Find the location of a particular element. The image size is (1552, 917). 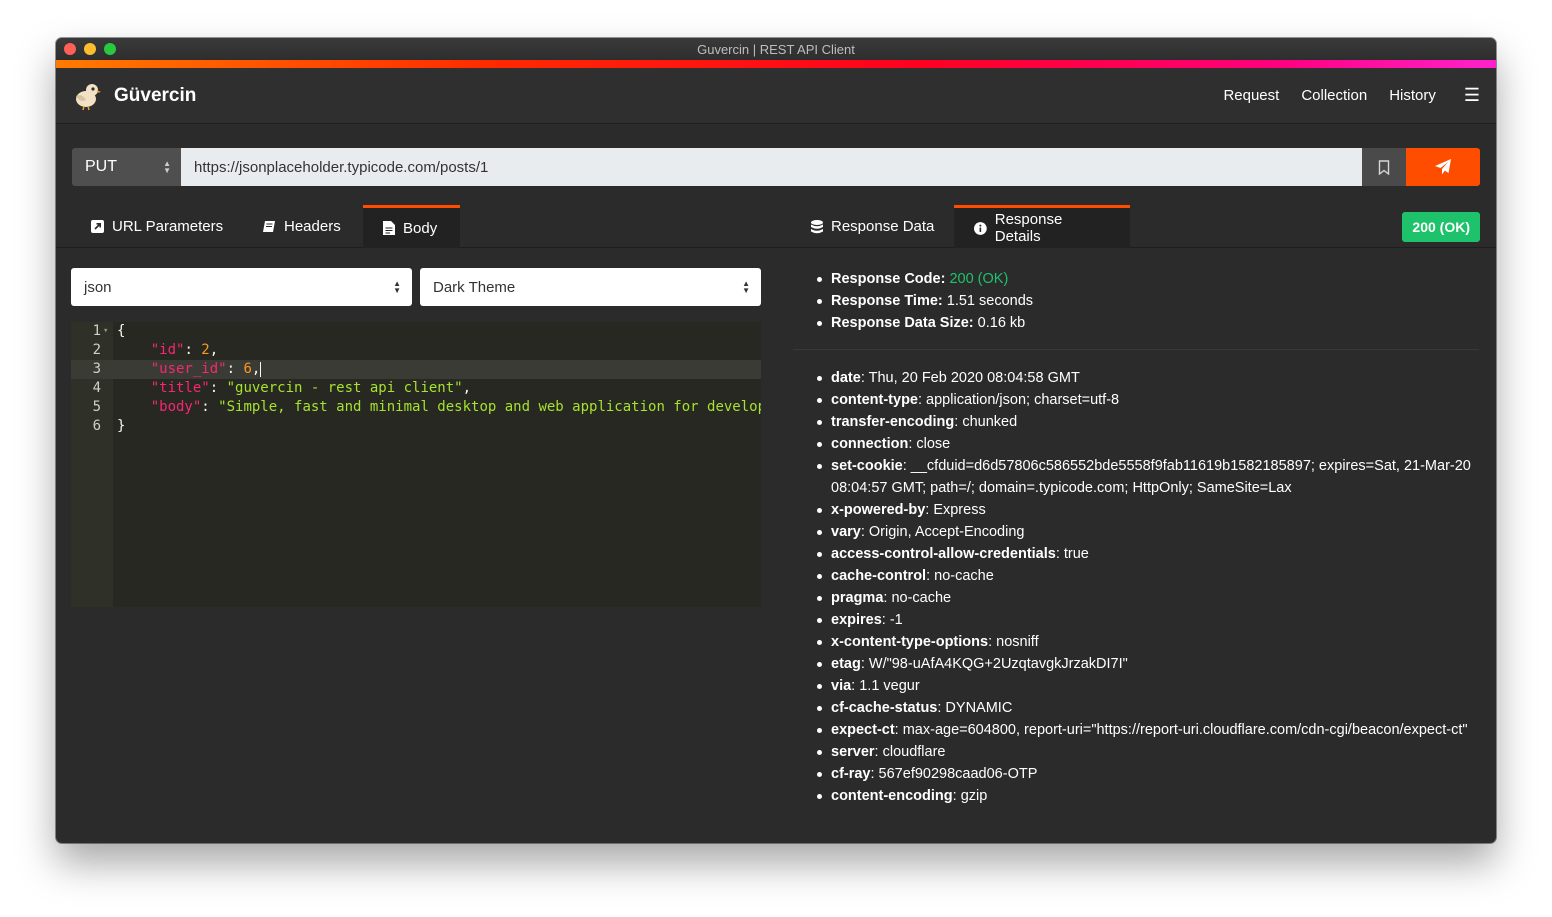

tab-headers: Headers is located at coordinates (301, 226).